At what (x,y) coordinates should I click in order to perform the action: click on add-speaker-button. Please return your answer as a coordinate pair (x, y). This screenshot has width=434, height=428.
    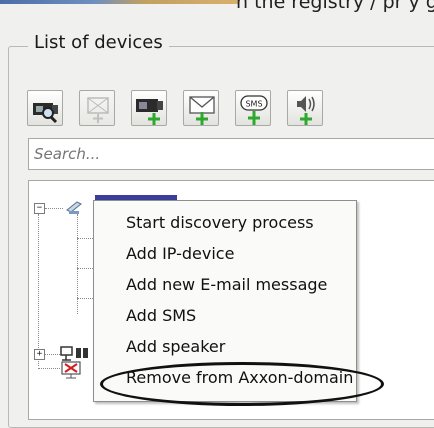
    Looking at the image, I should click on (305, 108).